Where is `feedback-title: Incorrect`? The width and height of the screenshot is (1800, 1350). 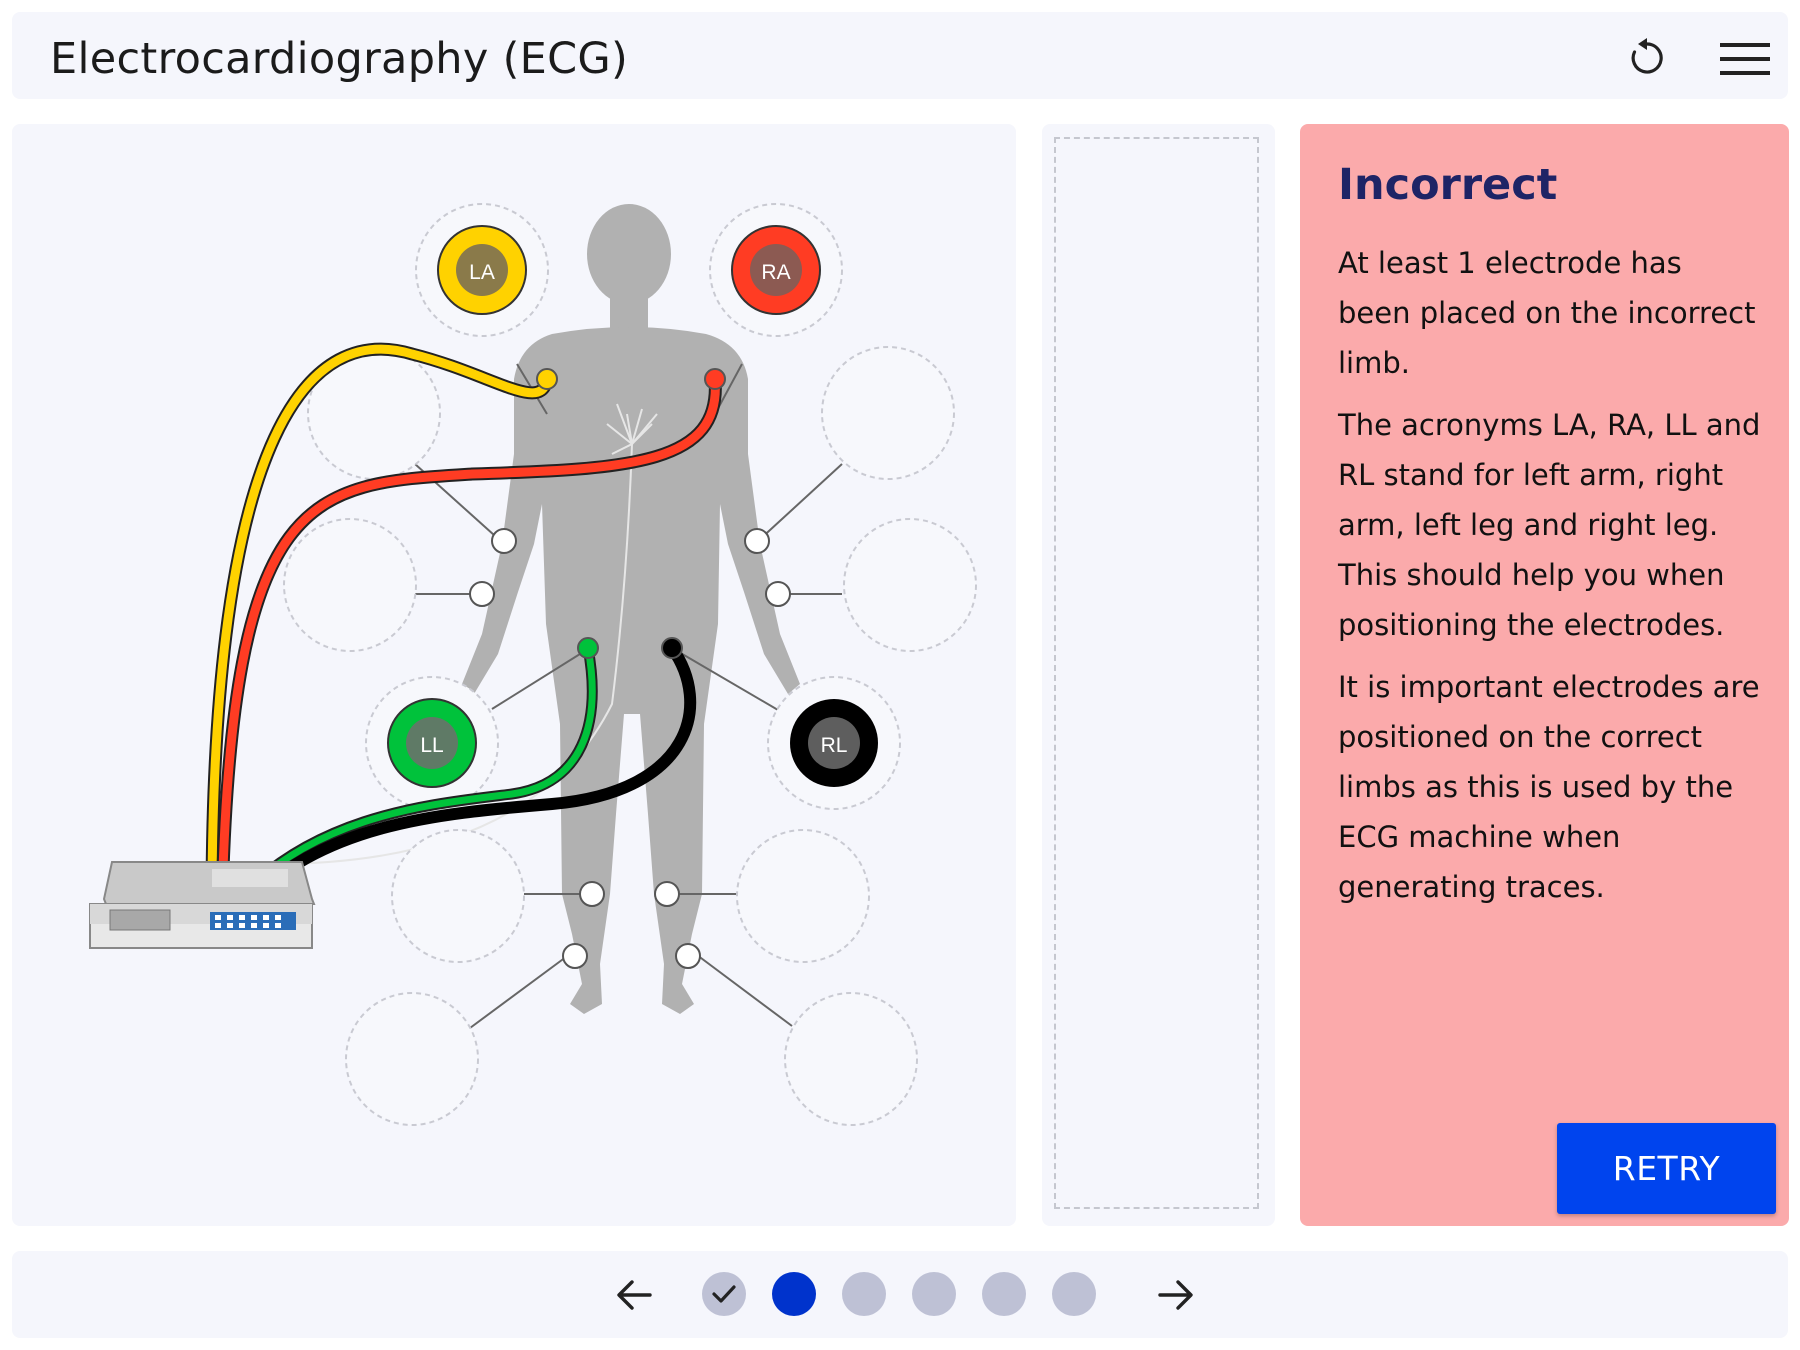
feedback-title: Incorrect is located at coordinates (1448, 185).